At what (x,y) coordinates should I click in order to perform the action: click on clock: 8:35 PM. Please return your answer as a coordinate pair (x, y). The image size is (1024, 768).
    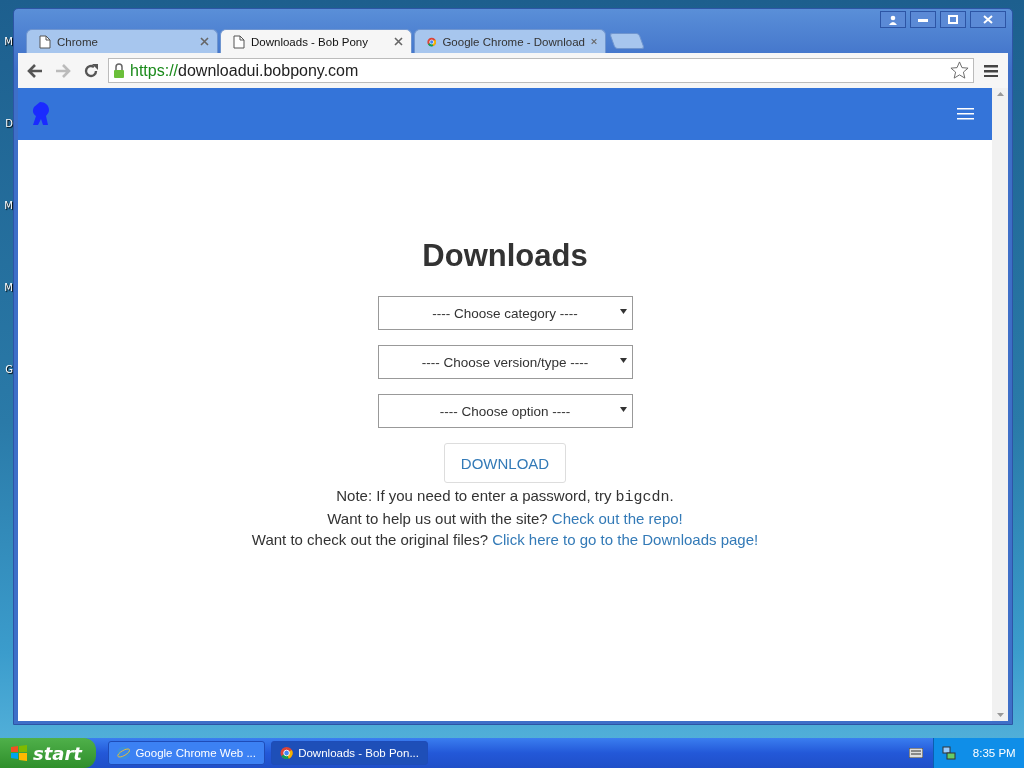
    Looking at the image, I should click on (994, 753).